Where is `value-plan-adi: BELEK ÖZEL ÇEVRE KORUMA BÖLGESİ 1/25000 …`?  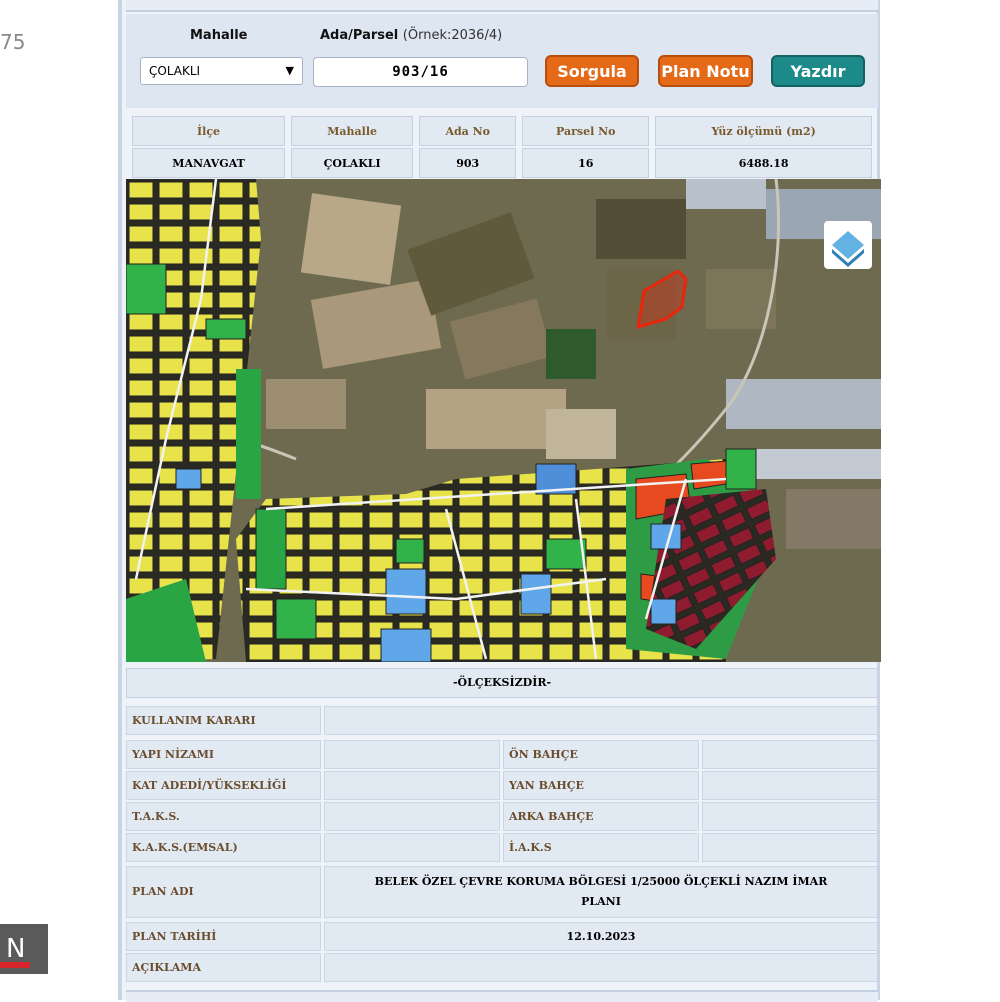 value-plan-adi: BELEK ÖZEL ÇEVRE KORUMA BÖLGESİ 1/25000 … is located at coordinates (601, 892).